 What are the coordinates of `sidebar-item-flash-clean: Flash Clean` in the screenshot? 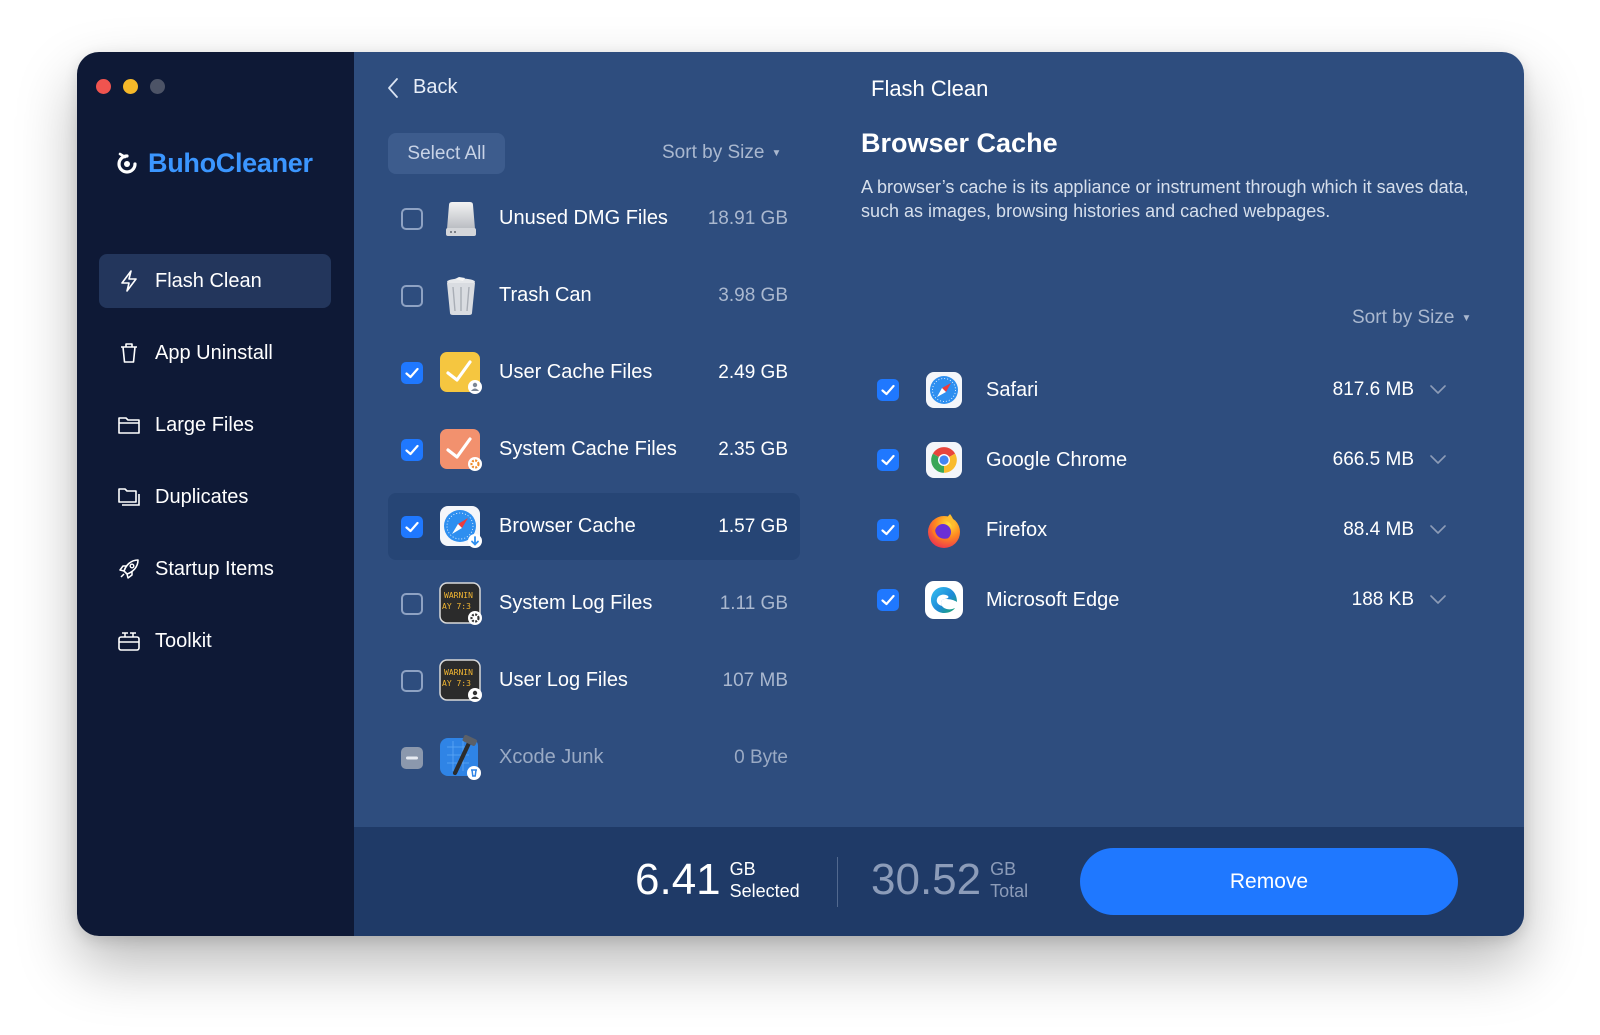 It's located at (215, 281).